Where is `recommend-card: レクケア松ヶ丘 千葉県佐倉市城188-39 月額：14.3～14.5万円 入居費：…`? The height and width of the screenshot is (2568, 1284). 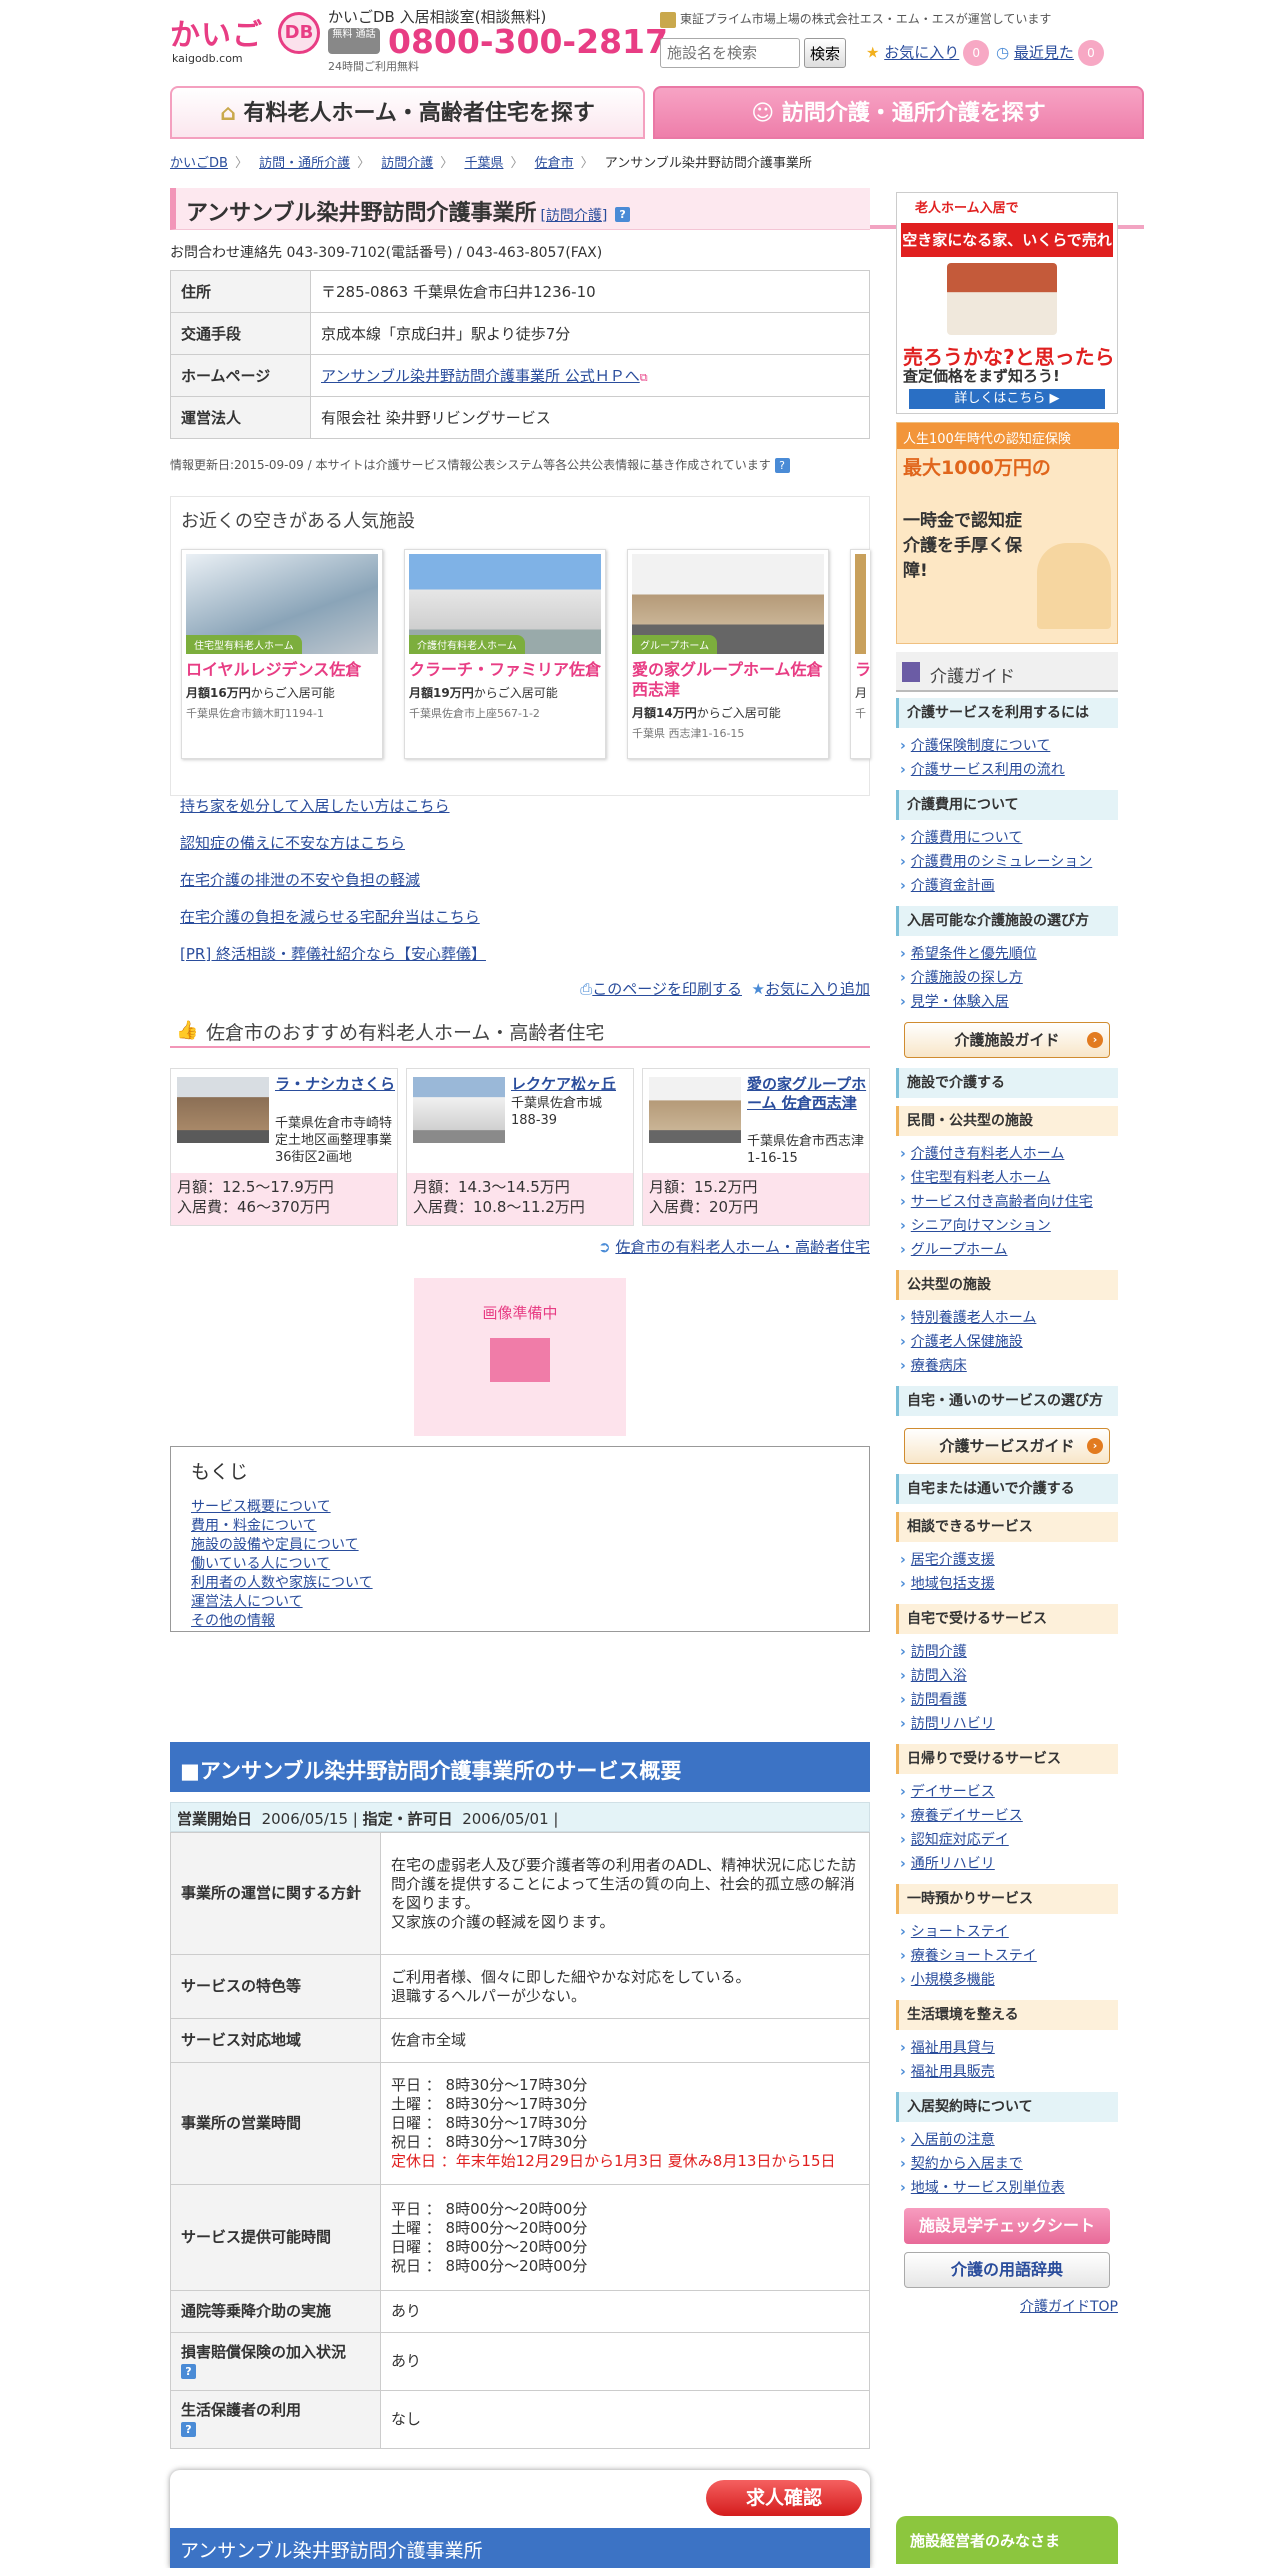
recommend-card: レクケア松ヶ丘 千葉県佐倉市城188-39 月額：14.3～14.5万円 入居費：… is located at coordinates (520, 1147).